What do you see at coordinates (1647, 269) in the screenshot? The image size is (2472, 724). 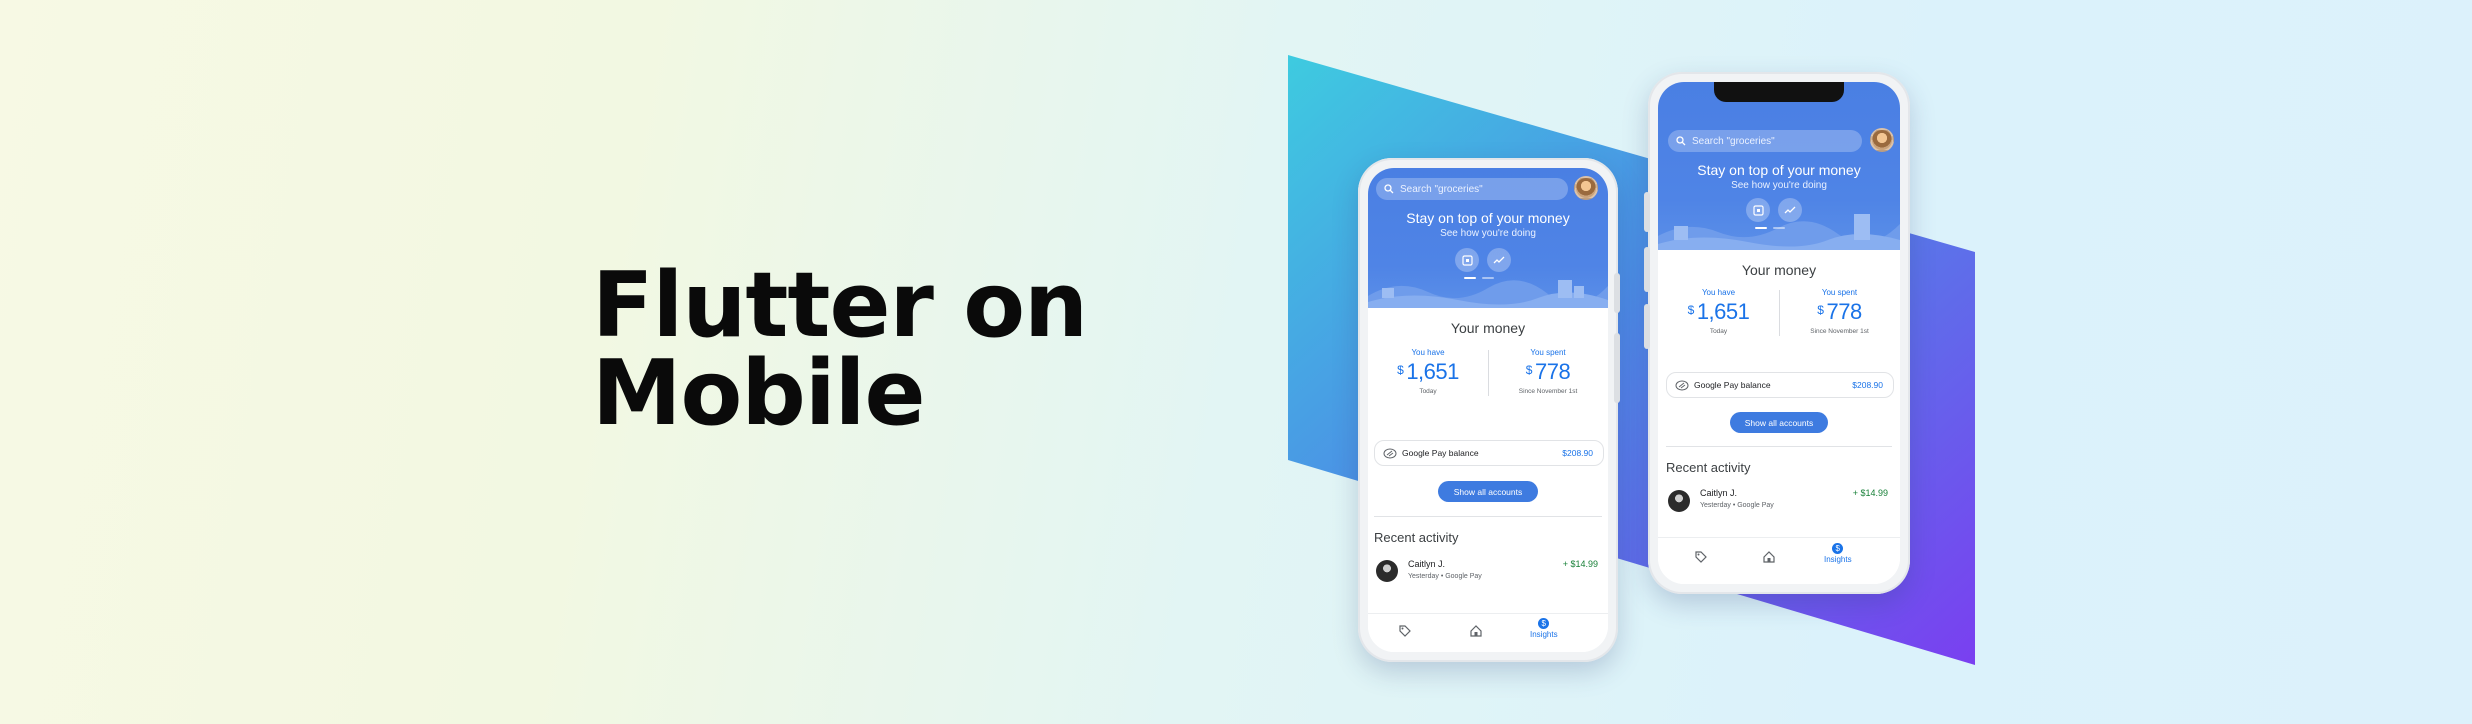 I see `volume-up-button` at bounding box center [1647, 269].